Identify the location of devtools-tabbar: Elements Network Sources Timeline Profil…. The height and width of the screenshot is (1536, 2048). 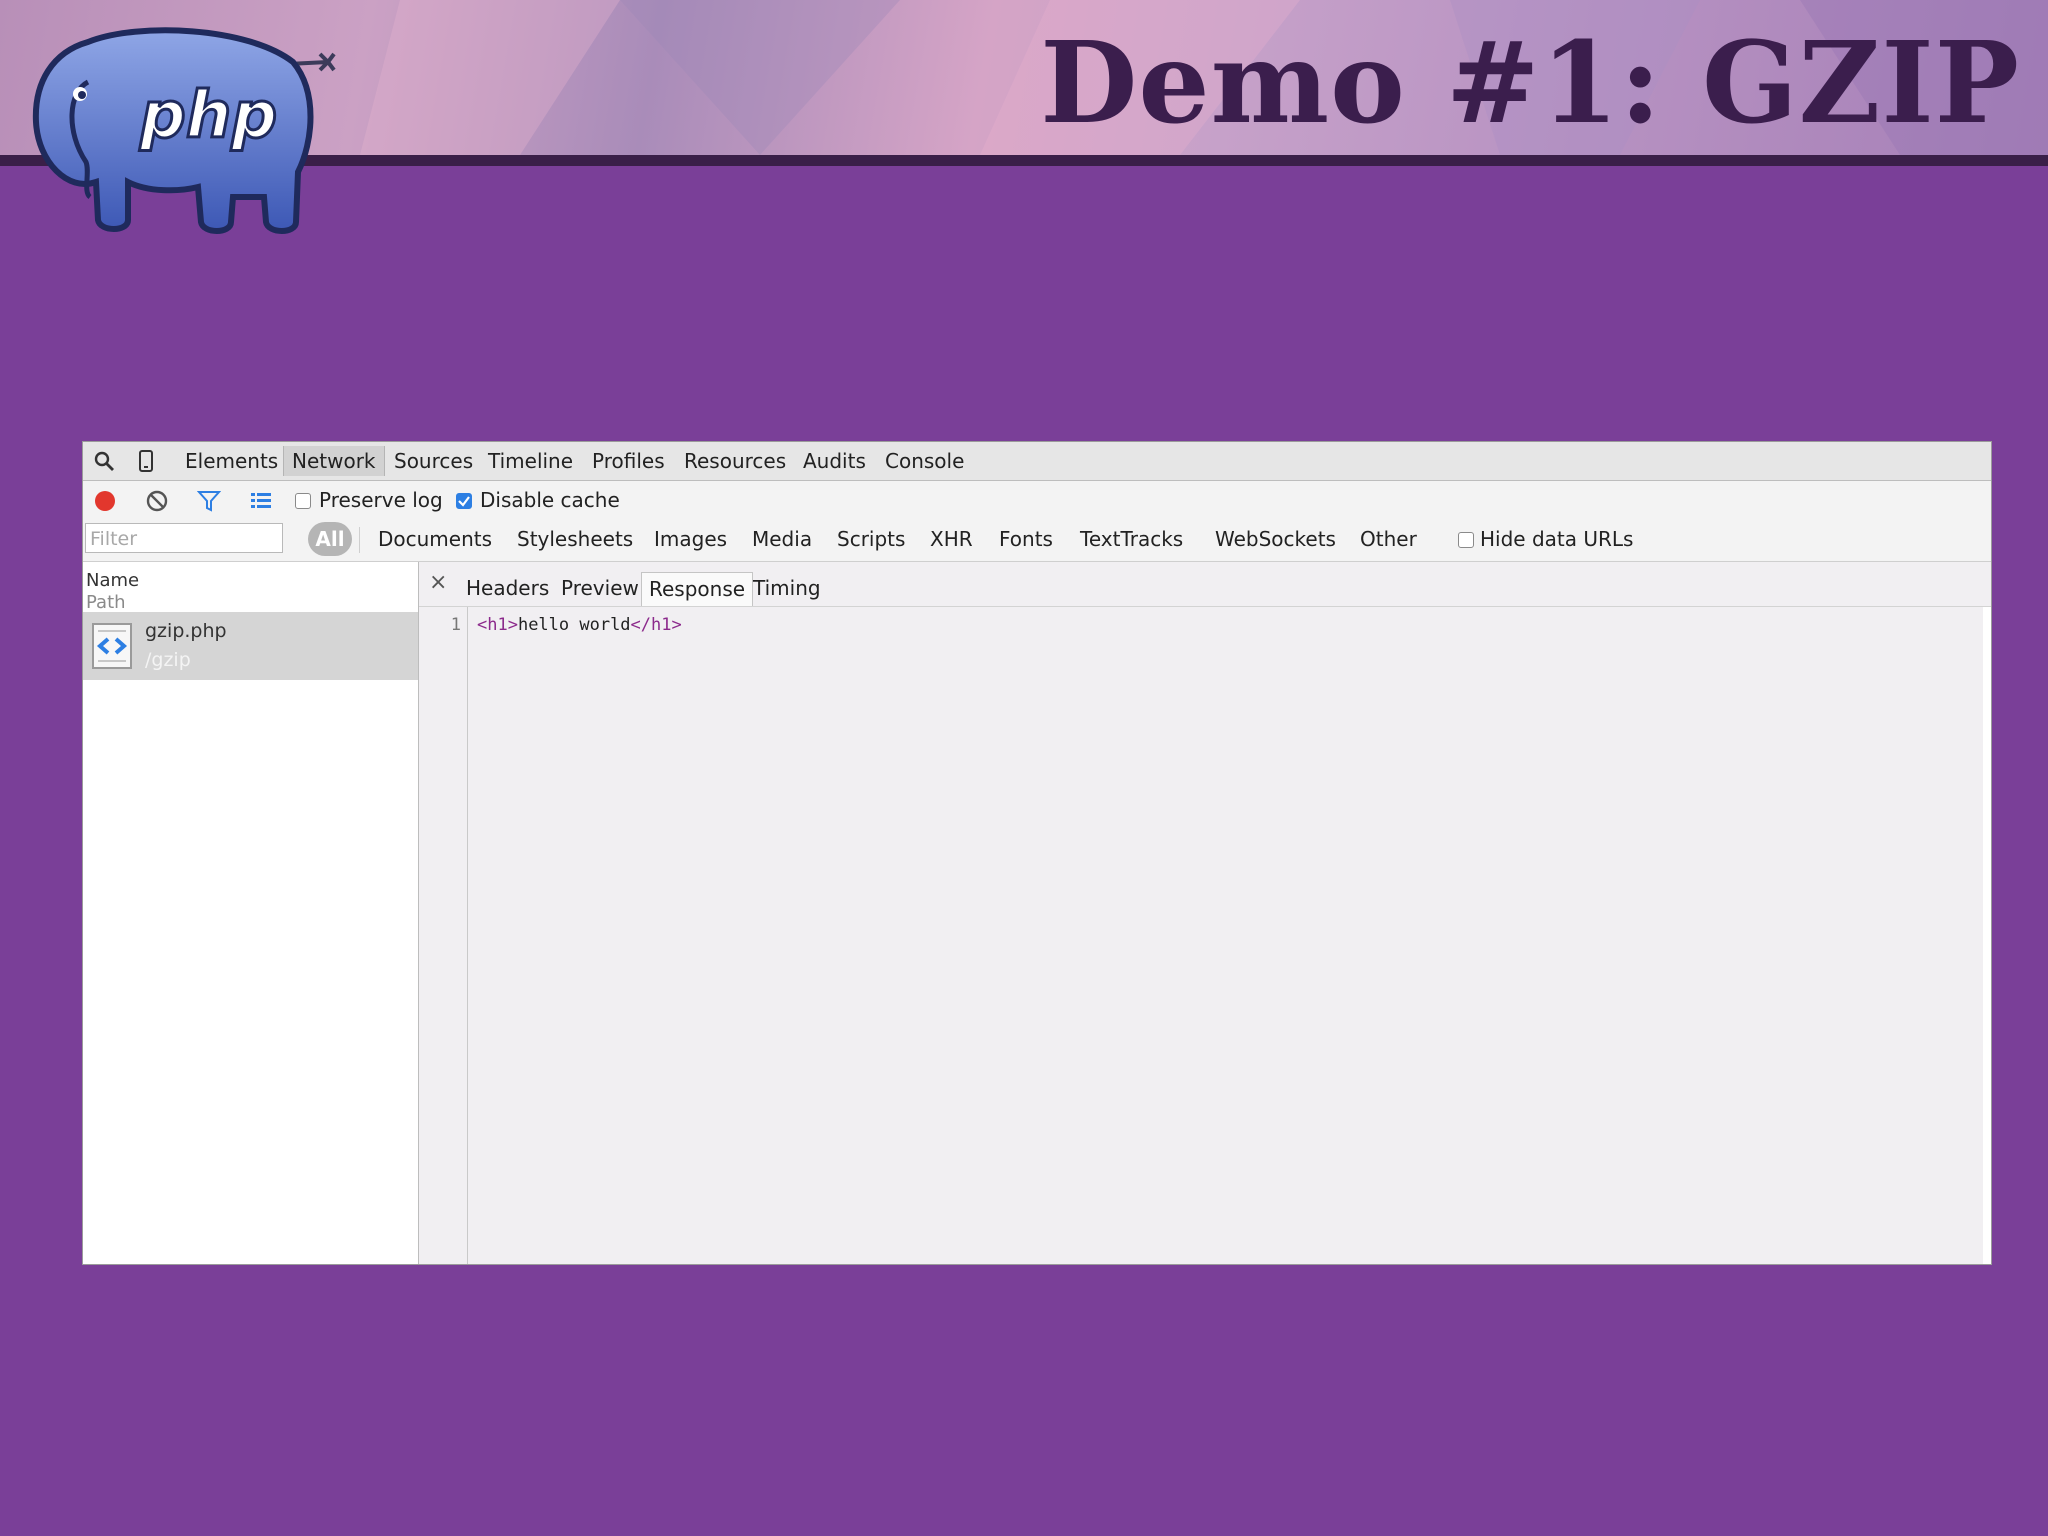
(1037, 461).